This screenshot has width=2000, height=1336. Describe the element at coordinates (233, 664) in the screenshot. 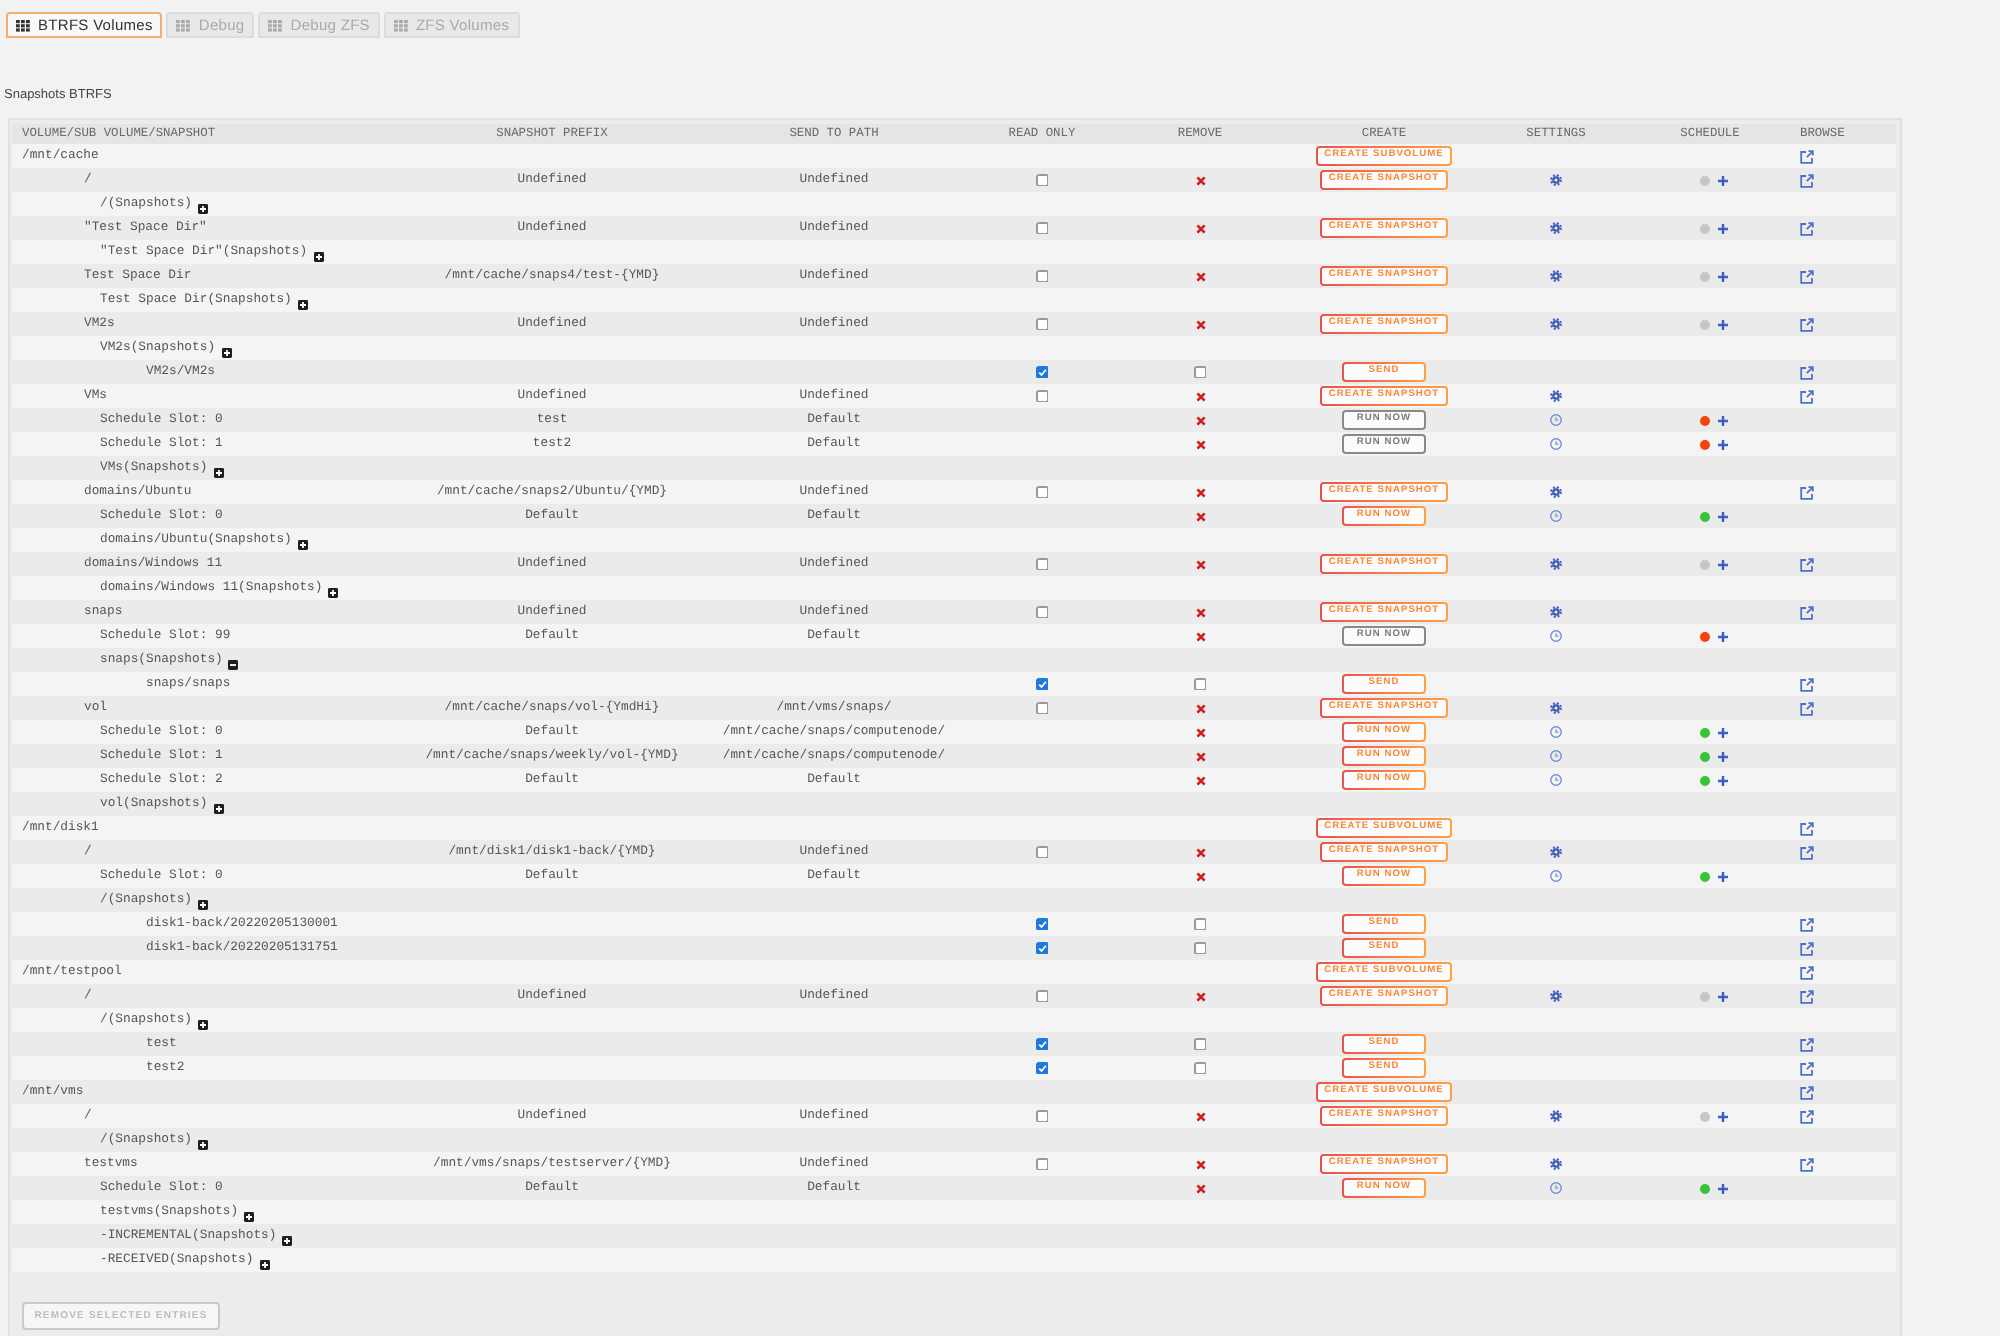

I see `minus-square-icon` at that location.